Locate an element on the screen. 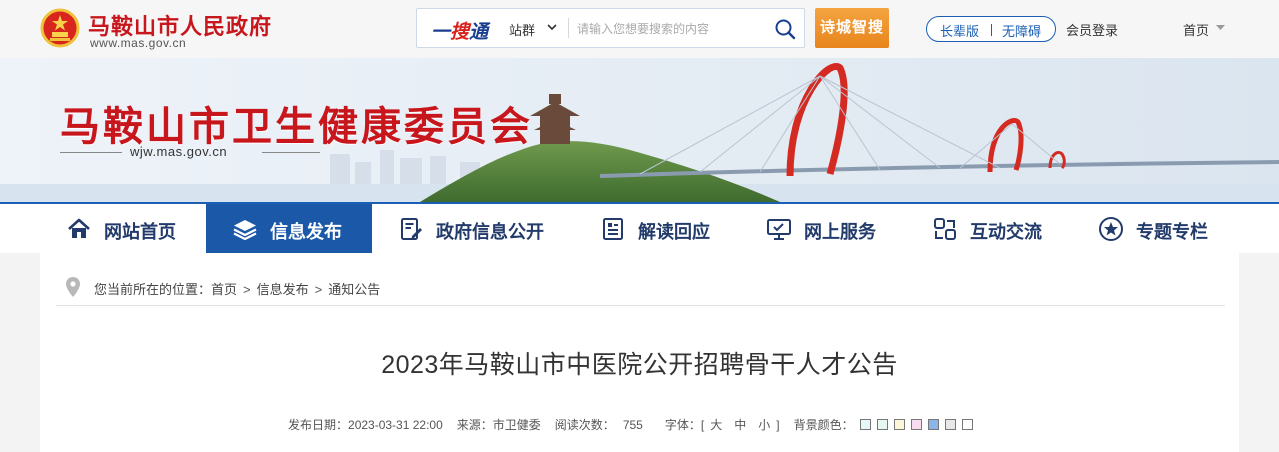 This screenshot has height=452, width=1279. nav-item-special-topics: 专题专栏 is located at coordinates (1155, 228).